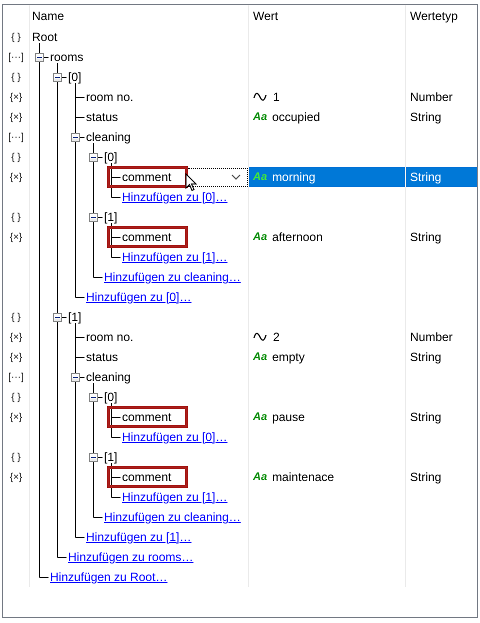 The image size is (480, 623). I want to click on value-text: afternoon, so click(297, 237).